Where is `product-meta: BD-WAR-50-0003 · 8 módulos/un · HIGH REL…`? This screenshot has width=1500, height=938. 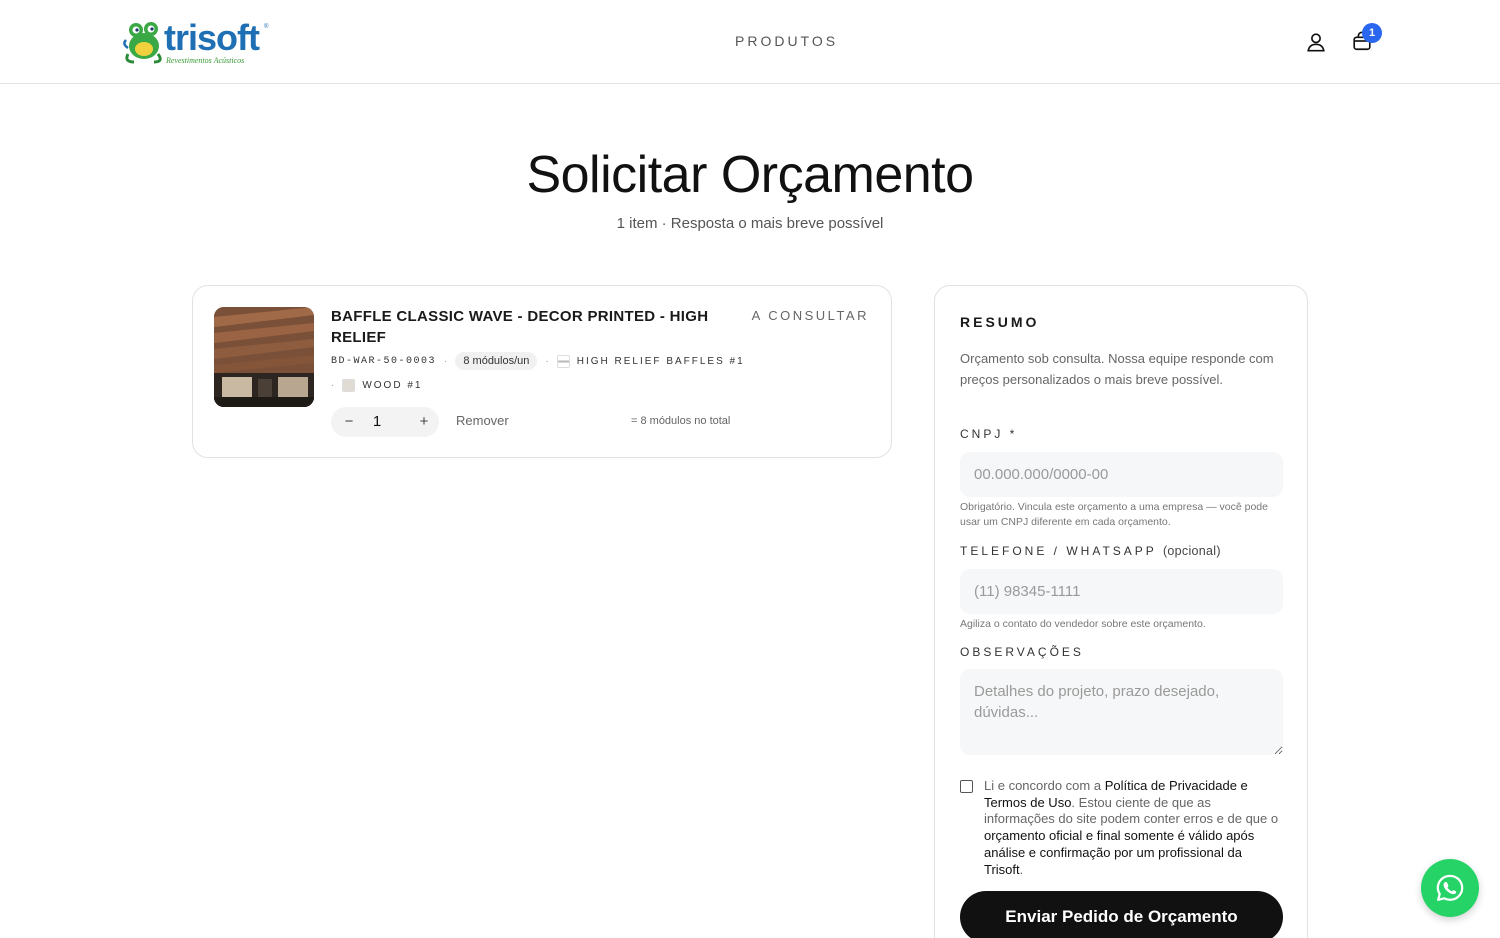
product-meta: BD-WAR-50-0003 · 8 módulos/un · HIGH REL… is located at coordinates (538, 361).